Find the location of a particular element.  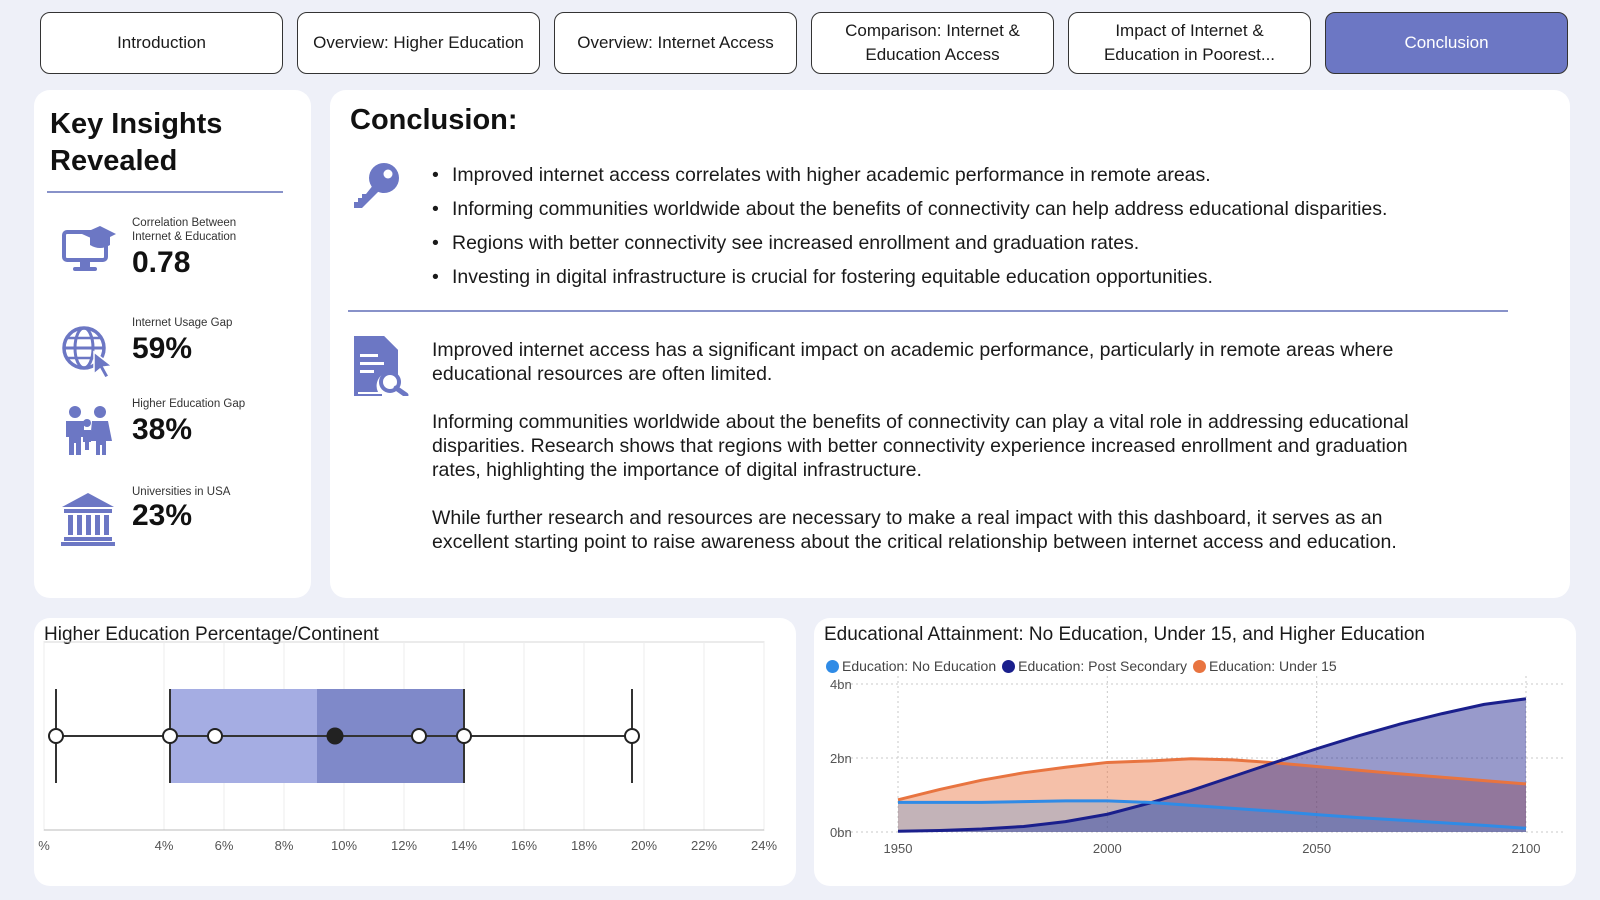

insights-divider is located at coordinates (165, 192).